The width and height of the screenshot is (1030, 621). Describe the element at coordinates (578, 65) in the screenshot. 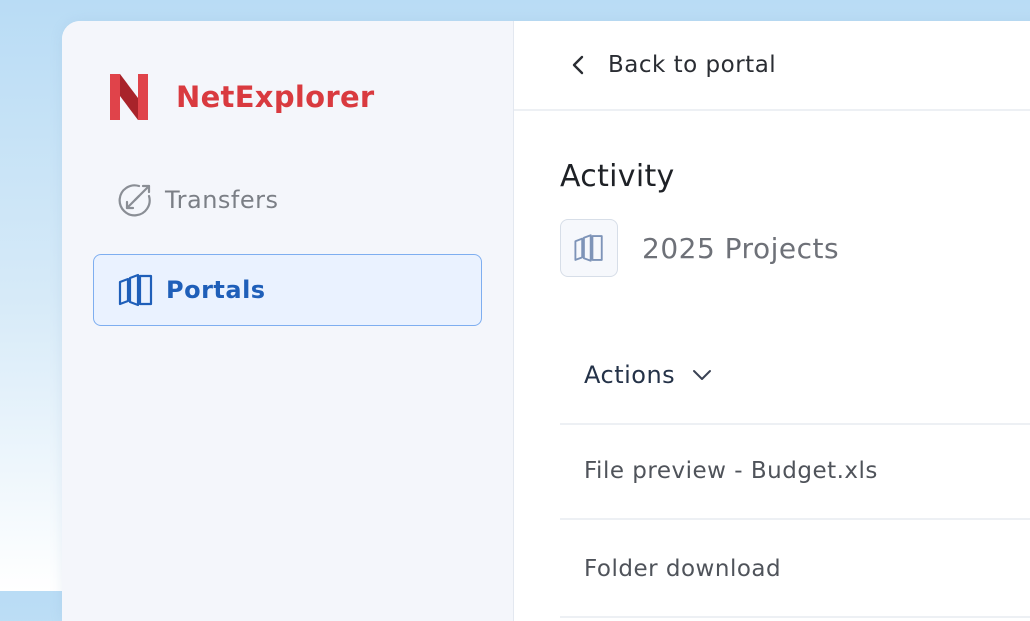

I see `chevron-left-icon` at that location.